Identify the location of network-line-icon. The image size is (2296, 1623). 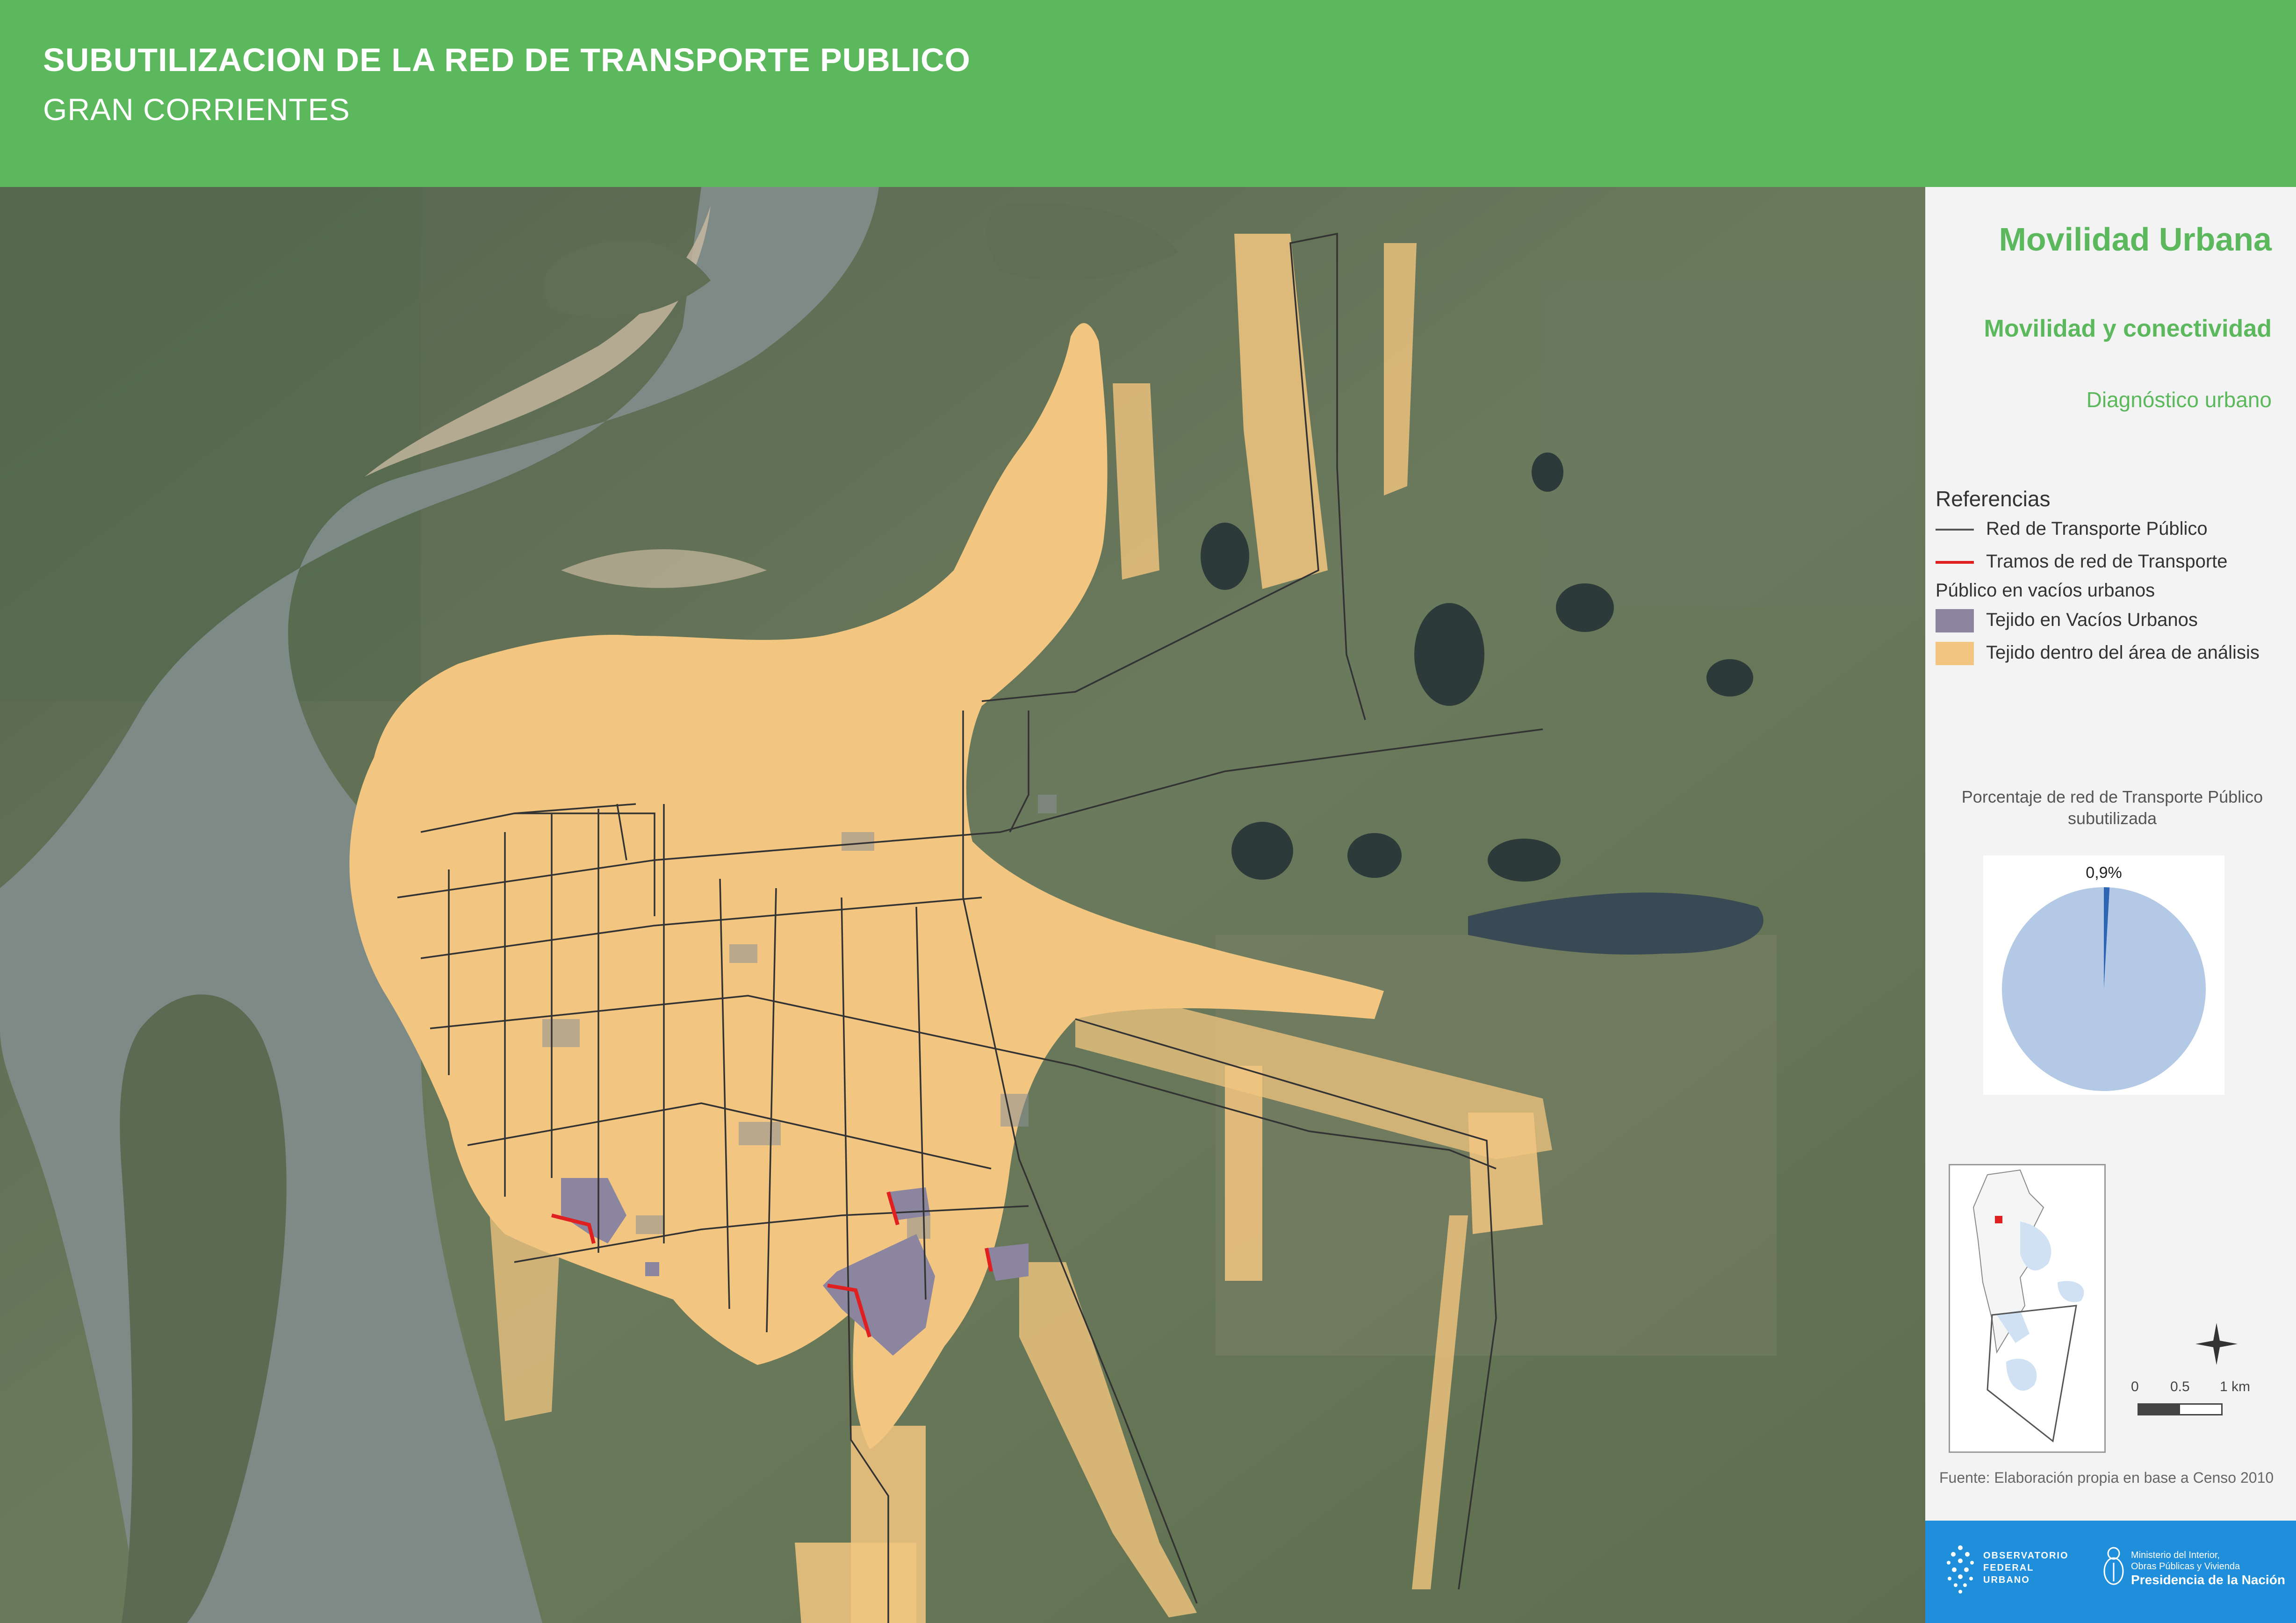
(1955, 530).